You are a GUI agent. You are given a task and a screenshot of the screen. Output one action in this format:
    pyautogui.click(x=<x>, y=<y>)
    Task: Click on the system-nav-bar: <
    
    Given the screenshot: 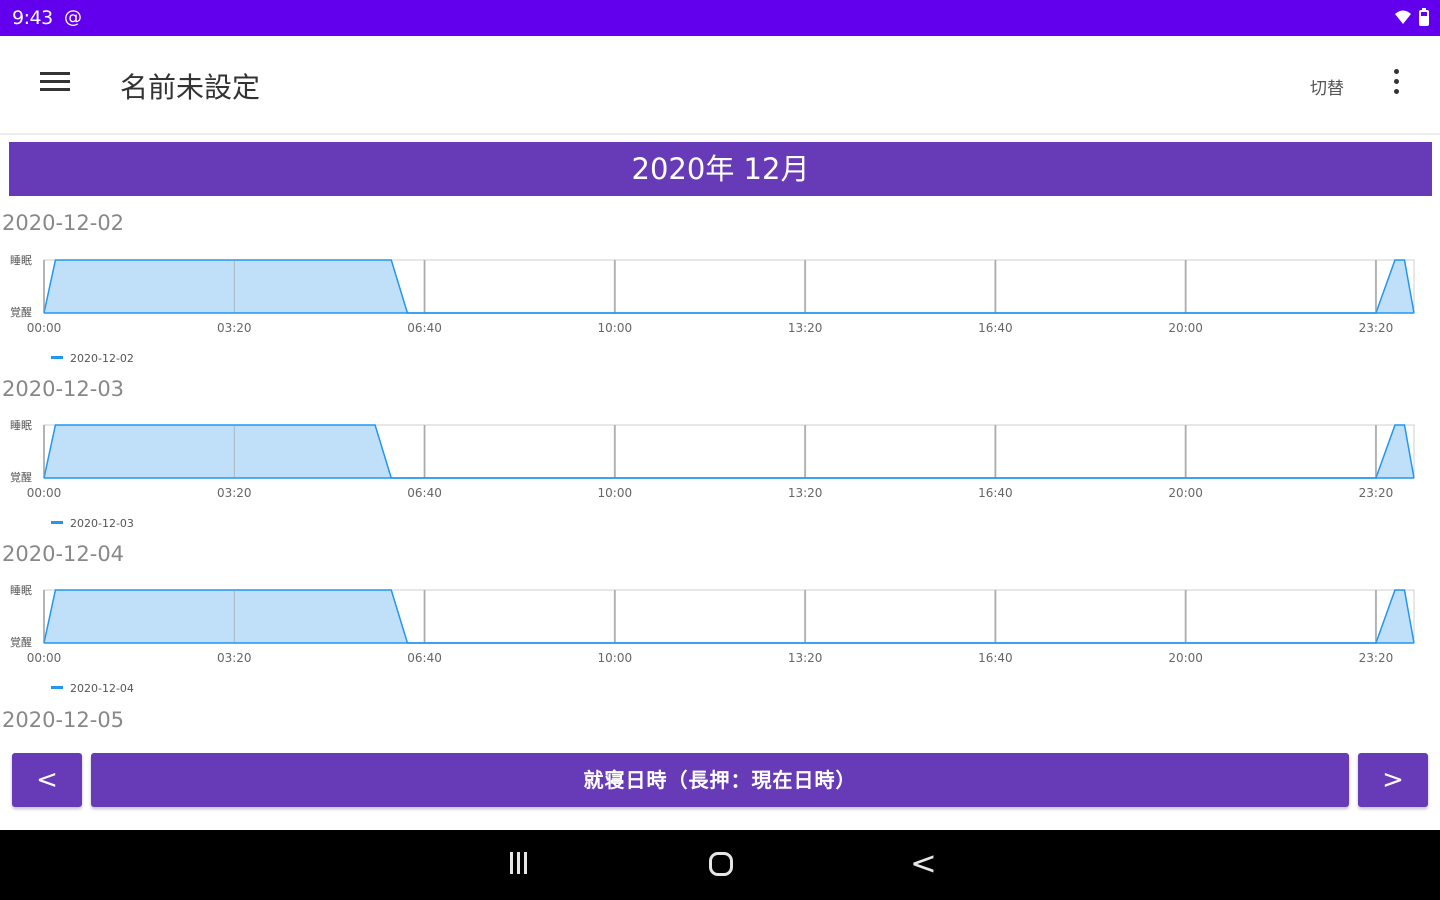 What is the action you would take?
    pyautogui.click(x=720, y=865)
    